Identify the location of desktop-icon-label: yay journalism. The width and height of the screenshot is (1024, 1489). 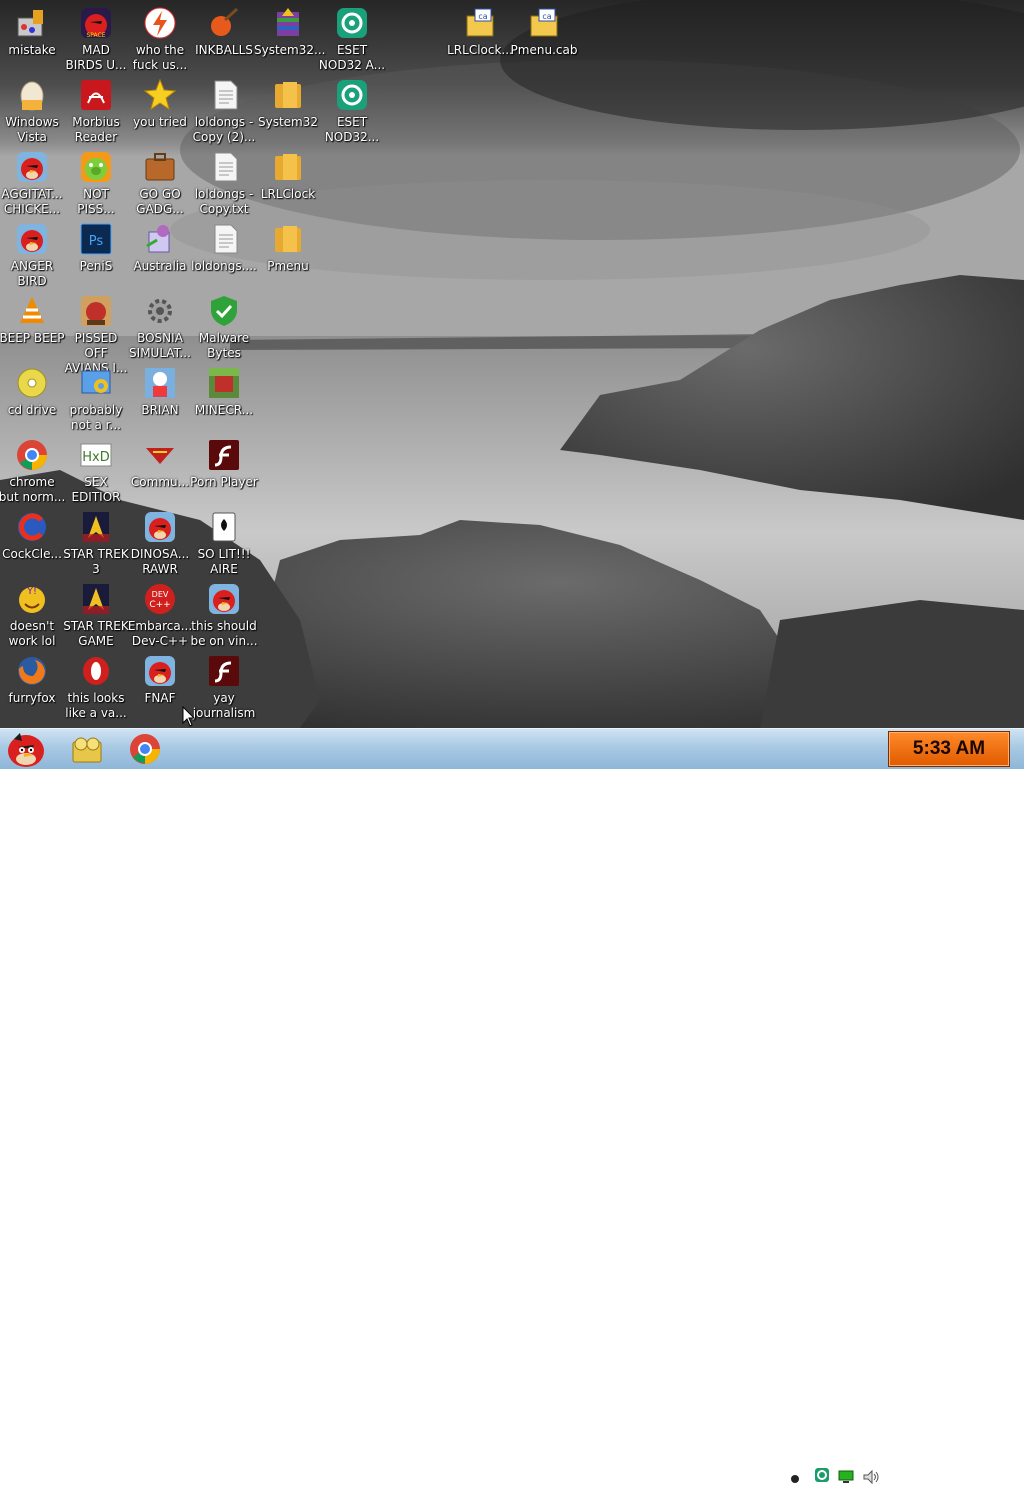
(224, 705).